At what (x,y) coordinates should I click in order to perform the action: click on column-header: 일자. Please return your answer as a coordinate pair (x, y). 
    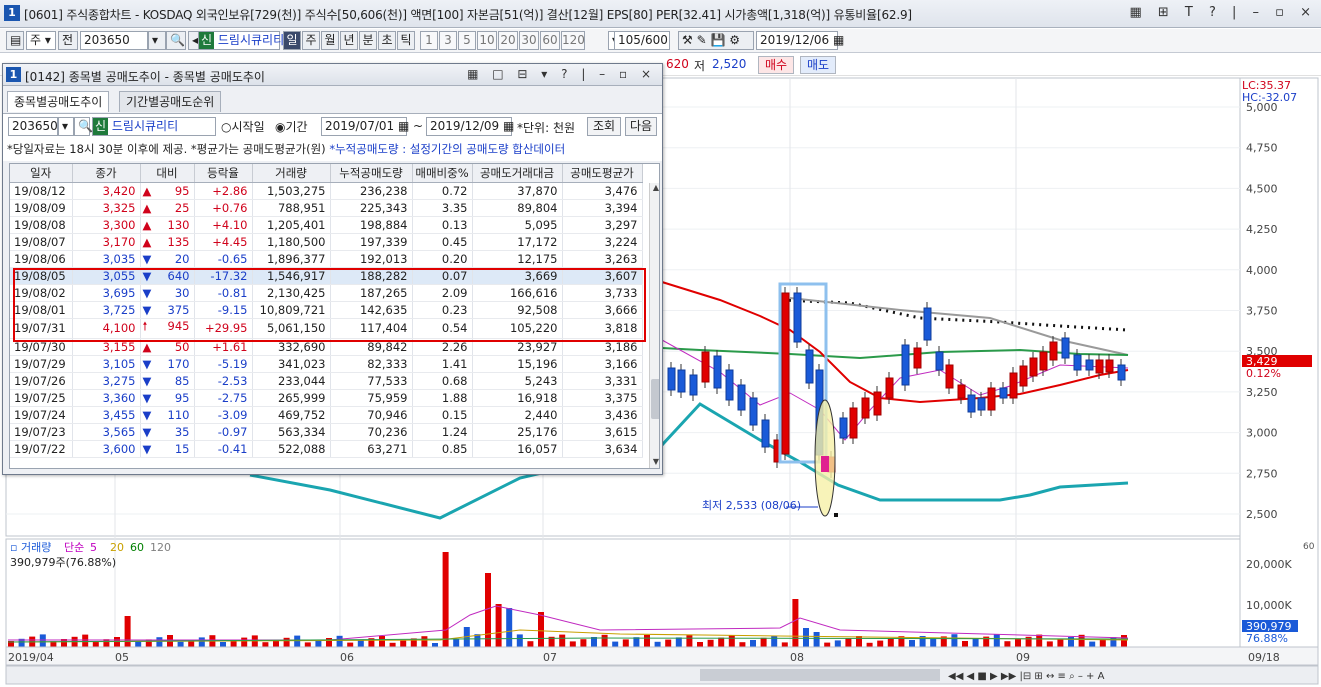
    Looking at the image, I should click on (41, 173).